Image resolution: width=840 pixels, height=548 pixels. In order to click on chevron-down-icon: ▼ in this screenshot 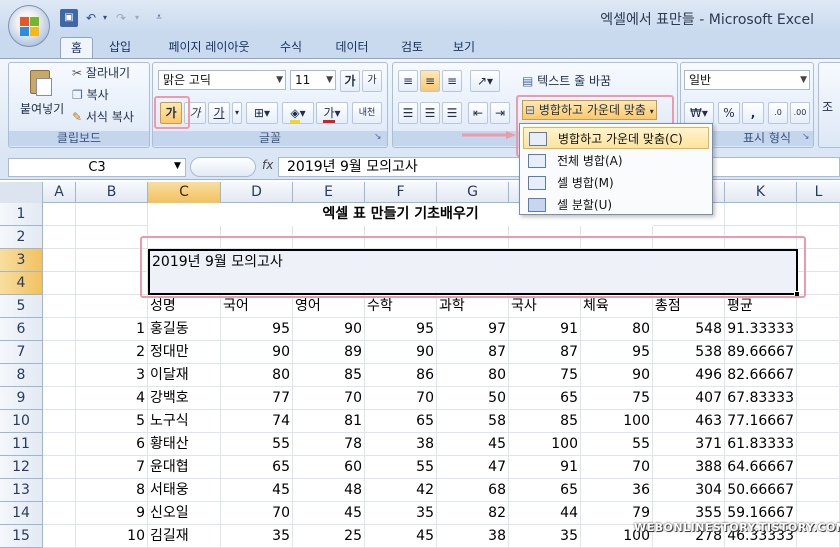, I will do `click(177, 166)`.